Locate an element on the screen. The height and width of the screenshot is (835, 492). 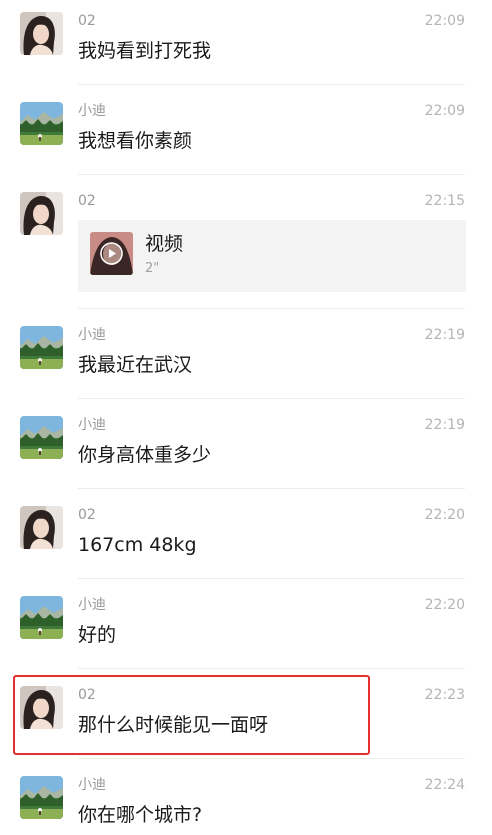
message-text: 我妈看到打死我 is located at coordinates (144, 51).